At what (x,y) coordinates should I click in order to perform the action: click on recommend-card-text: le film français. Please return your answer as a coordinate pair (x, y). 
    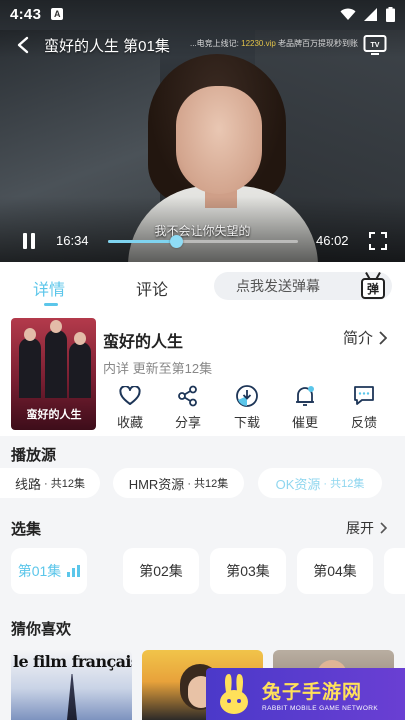
    Looking at the image, I should click on (72, 661).